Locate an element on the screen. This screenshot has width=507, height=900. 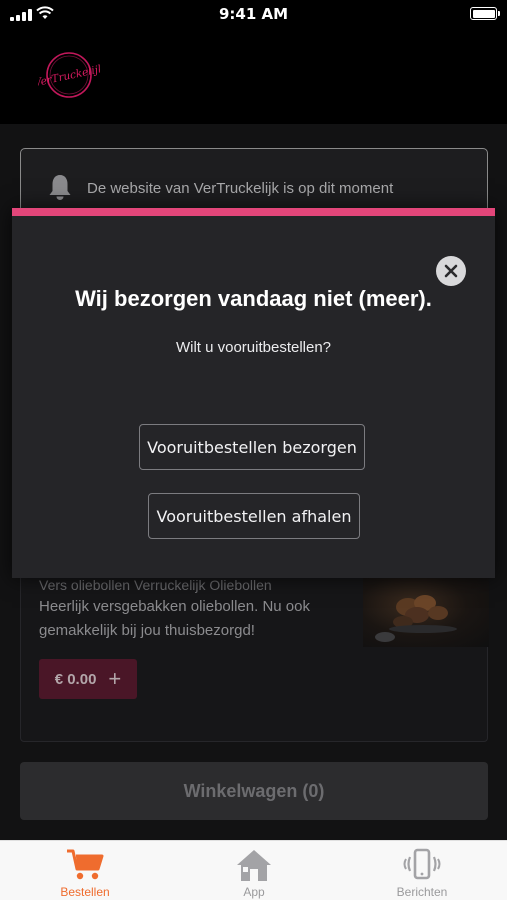
price-label: € 0.00 is located at coordinates (75, 679).